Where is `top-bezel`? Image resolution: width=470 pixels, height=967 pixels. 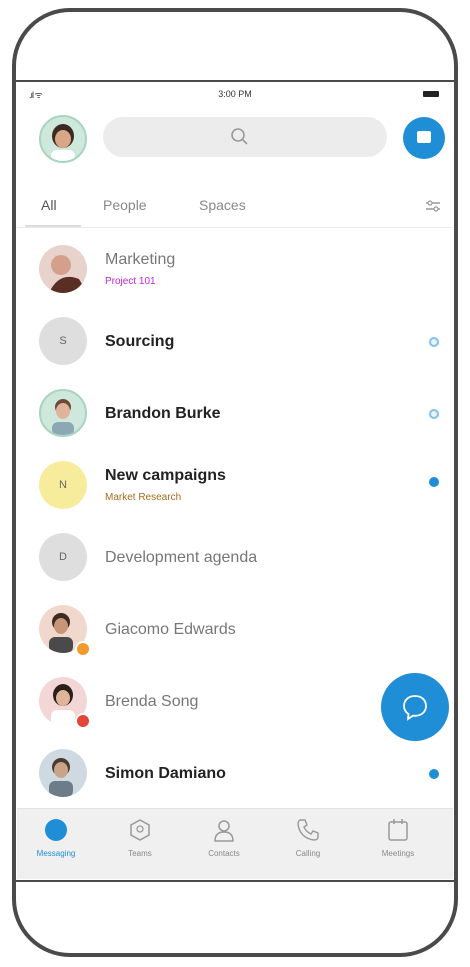 top-bezel is located at coordinates (235, 81).